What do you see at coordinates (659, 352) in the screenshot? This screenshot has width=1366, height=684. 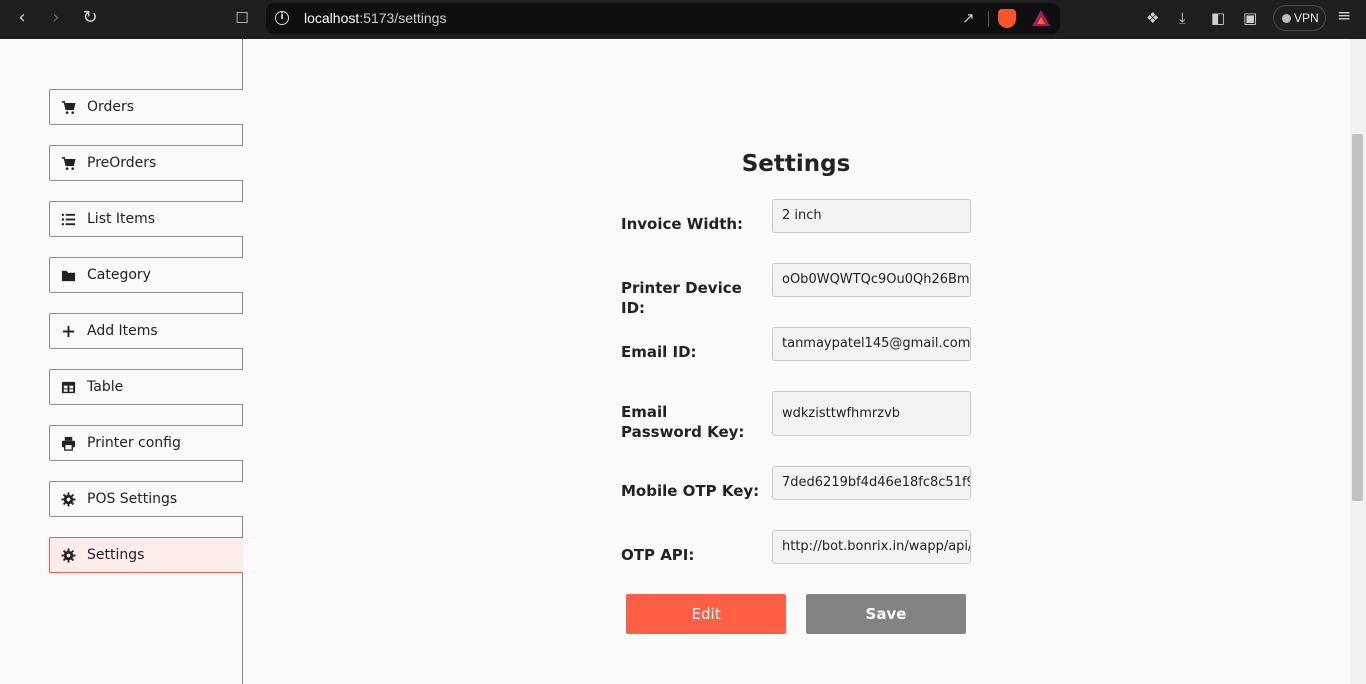 I see `email-id-label: Email ID:` at bounding box center [659, 352].